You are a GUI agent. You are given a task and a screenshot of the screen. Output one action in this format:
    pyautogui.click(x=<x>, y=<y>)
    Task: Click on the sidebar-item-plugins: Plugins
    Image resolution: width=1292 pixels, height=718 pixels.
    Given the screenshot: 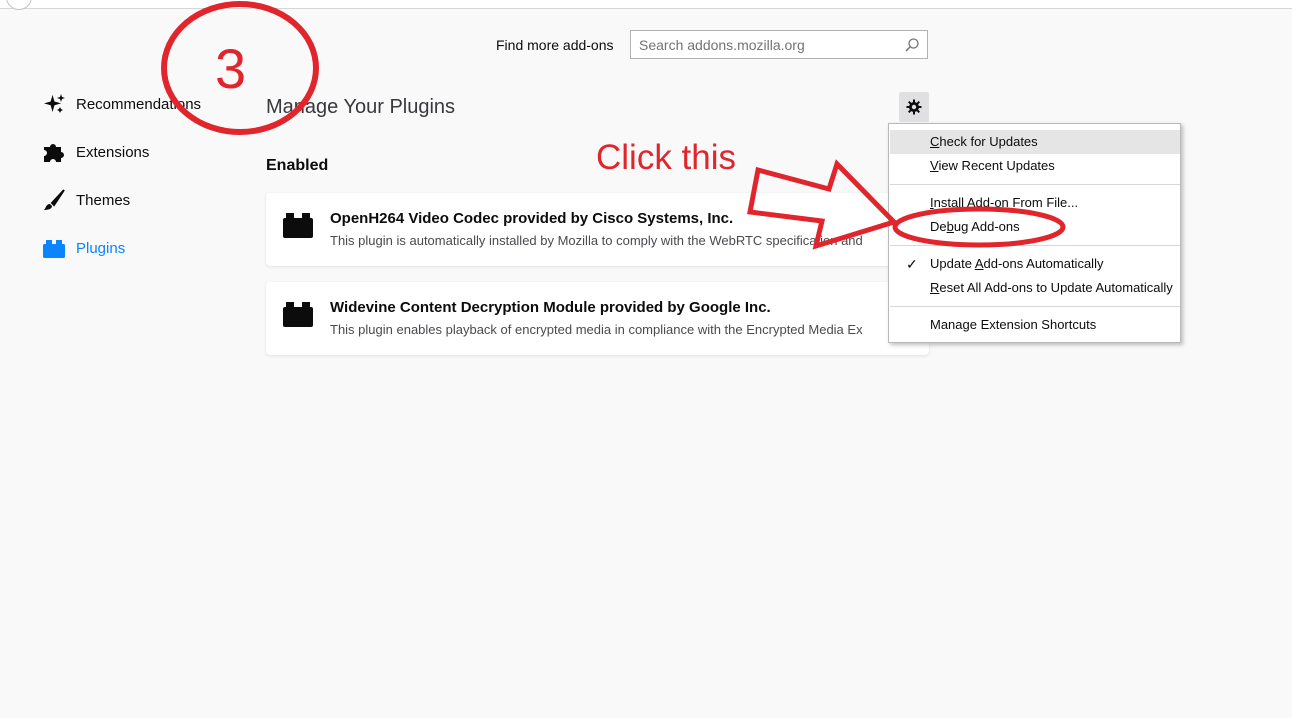 What is the action you would take?
    pyautogui.click(x=137, y=248)
    